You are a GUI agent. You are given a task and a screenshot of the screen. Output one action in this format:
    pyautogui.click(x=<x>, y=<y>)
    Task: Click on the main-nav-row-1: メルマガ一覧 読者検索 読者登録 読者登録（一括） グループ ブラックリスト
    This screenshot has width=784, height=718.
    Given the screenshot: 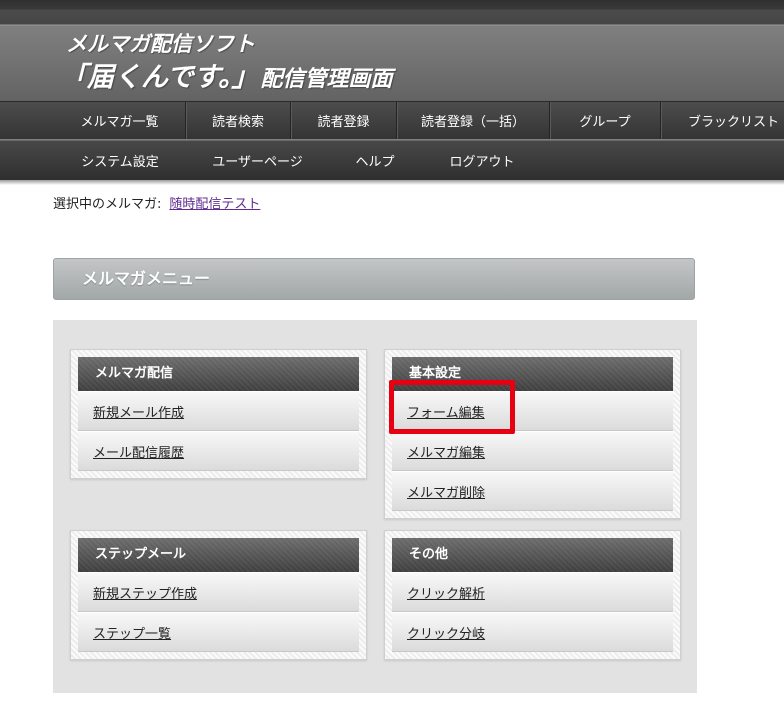 What is the action you would take?
    pyautogui.click(x=392, y=120)
    